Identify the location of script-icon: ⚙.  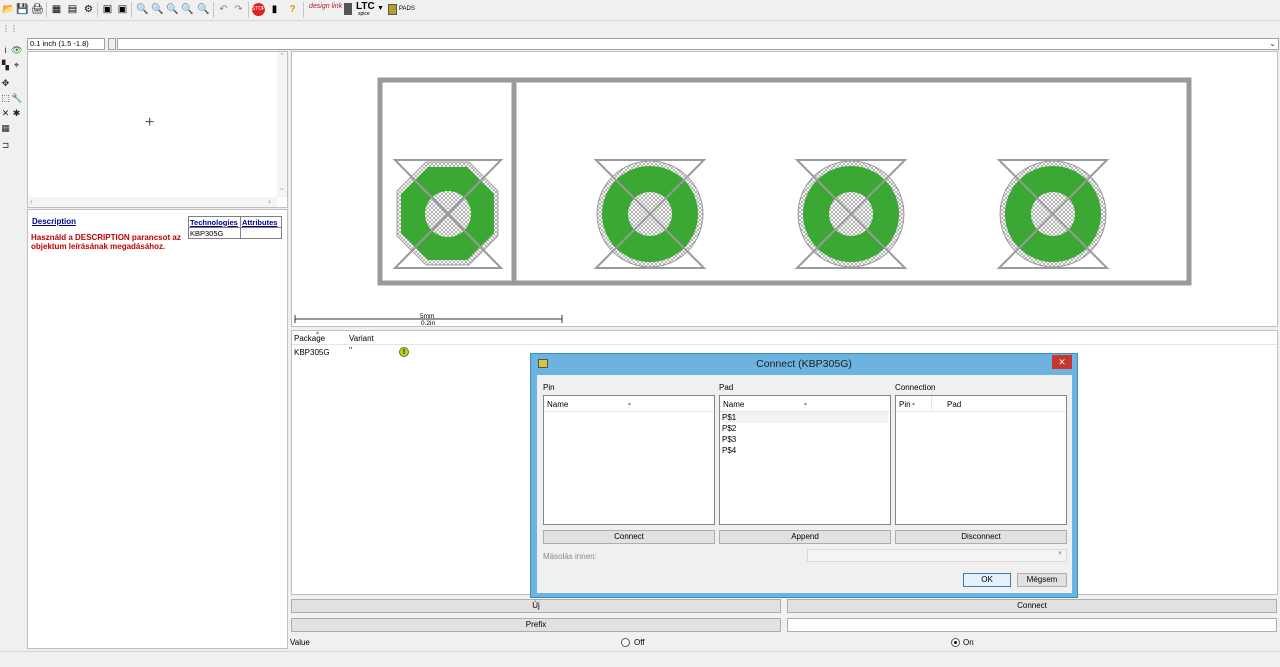
(88, 9).